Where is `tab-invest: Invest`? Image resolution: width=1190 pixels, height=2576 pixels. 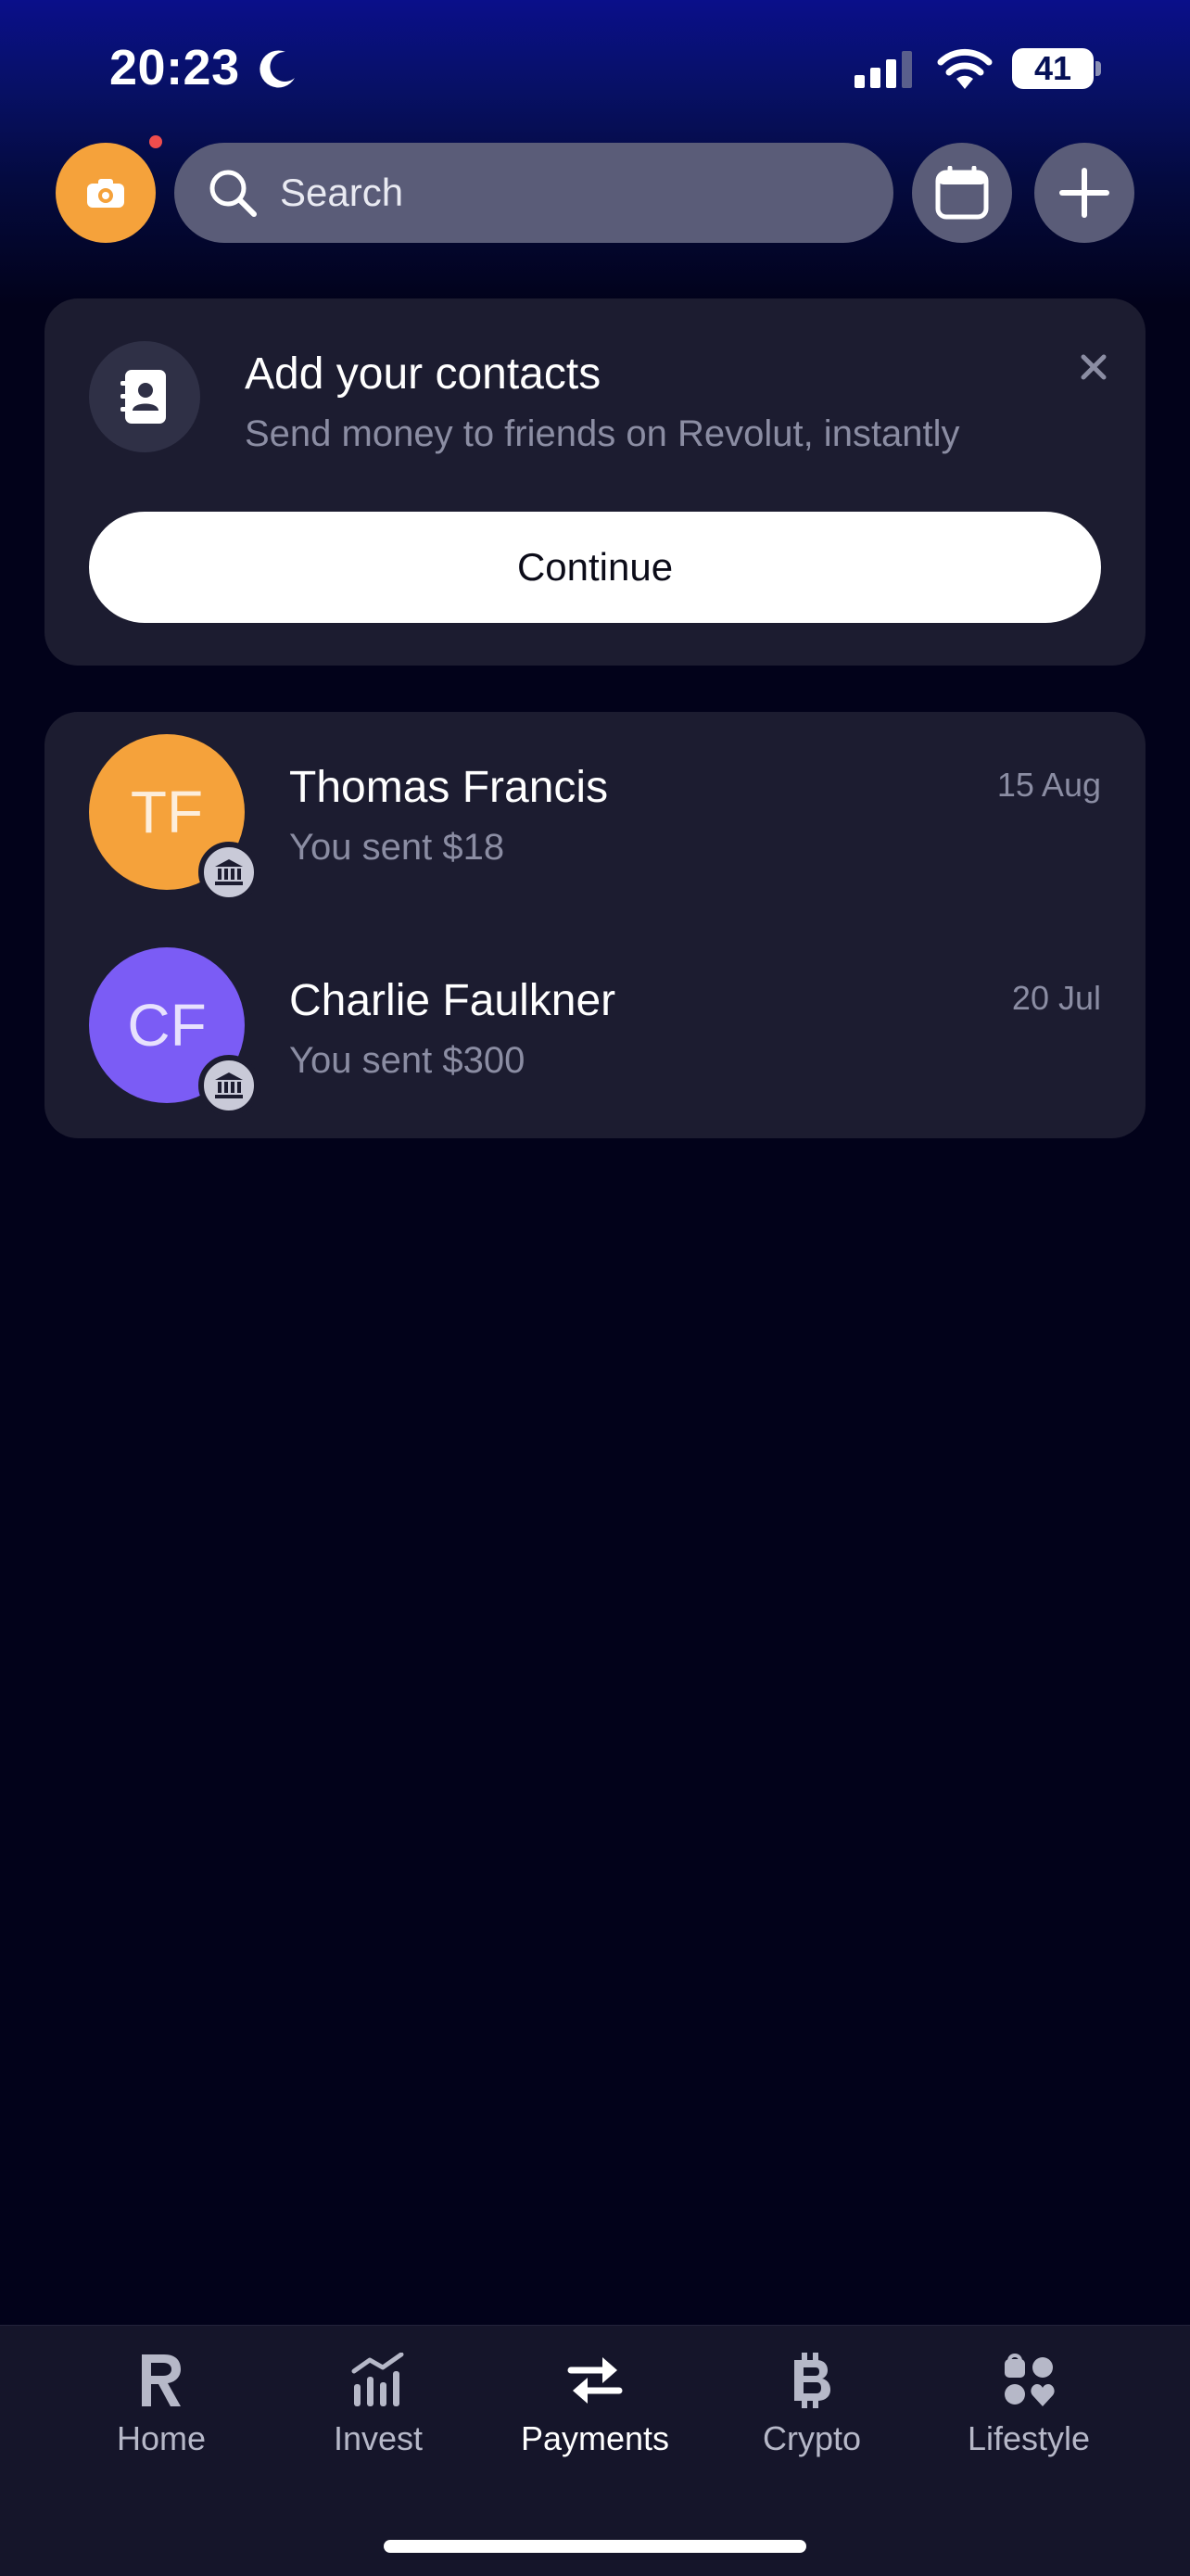 tab-invest: Invest is located at coordinates (378, 2400).